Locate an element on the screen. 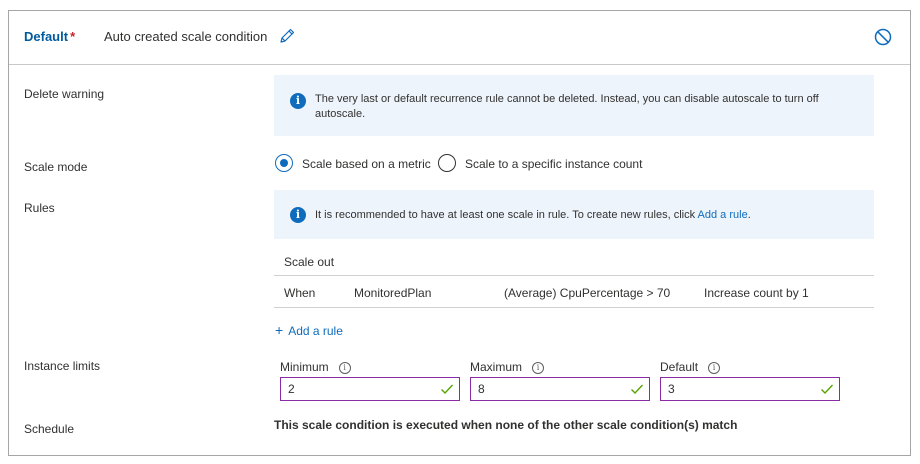 This screenshot has height=464, width=920. rule-resource: MonitoredPlan is located at coordinates (393, 293).